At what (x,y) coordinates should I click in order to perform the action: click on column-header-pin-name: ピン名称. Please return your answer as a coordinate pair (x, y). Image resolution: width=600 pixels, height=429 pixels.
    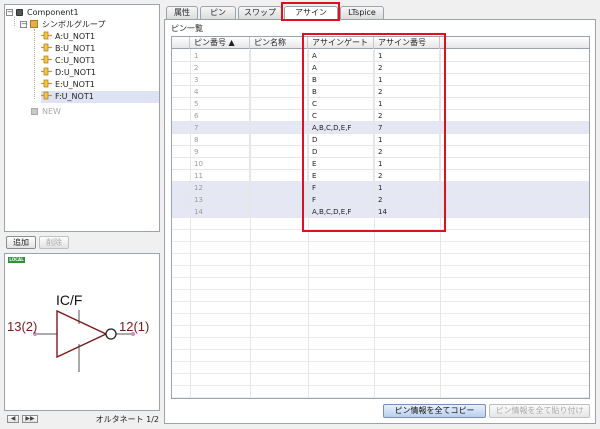
    Looking at the image, I should click on (279, 43).